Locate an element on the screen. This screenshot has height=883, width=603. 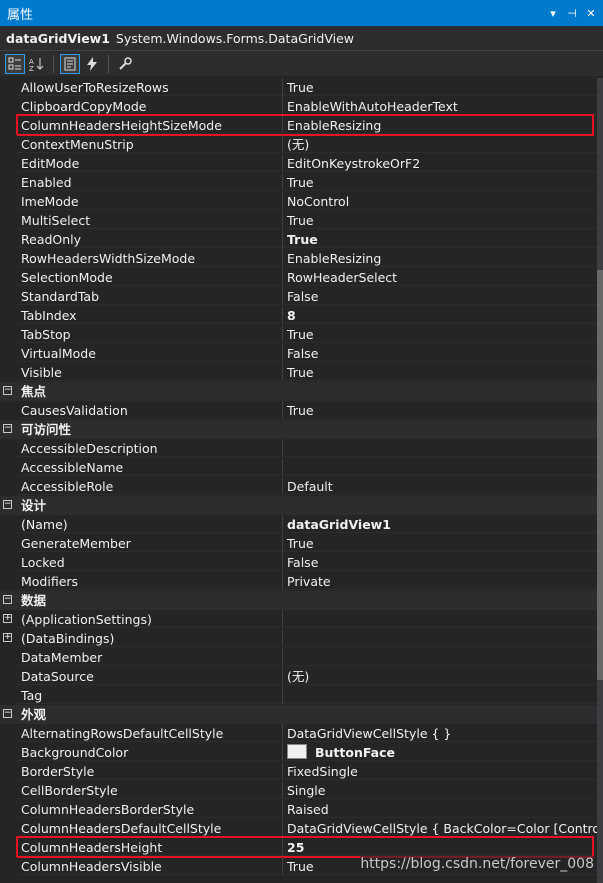
property-value: DataGridViewCellStyle { } is located at coordinates (439, 733).